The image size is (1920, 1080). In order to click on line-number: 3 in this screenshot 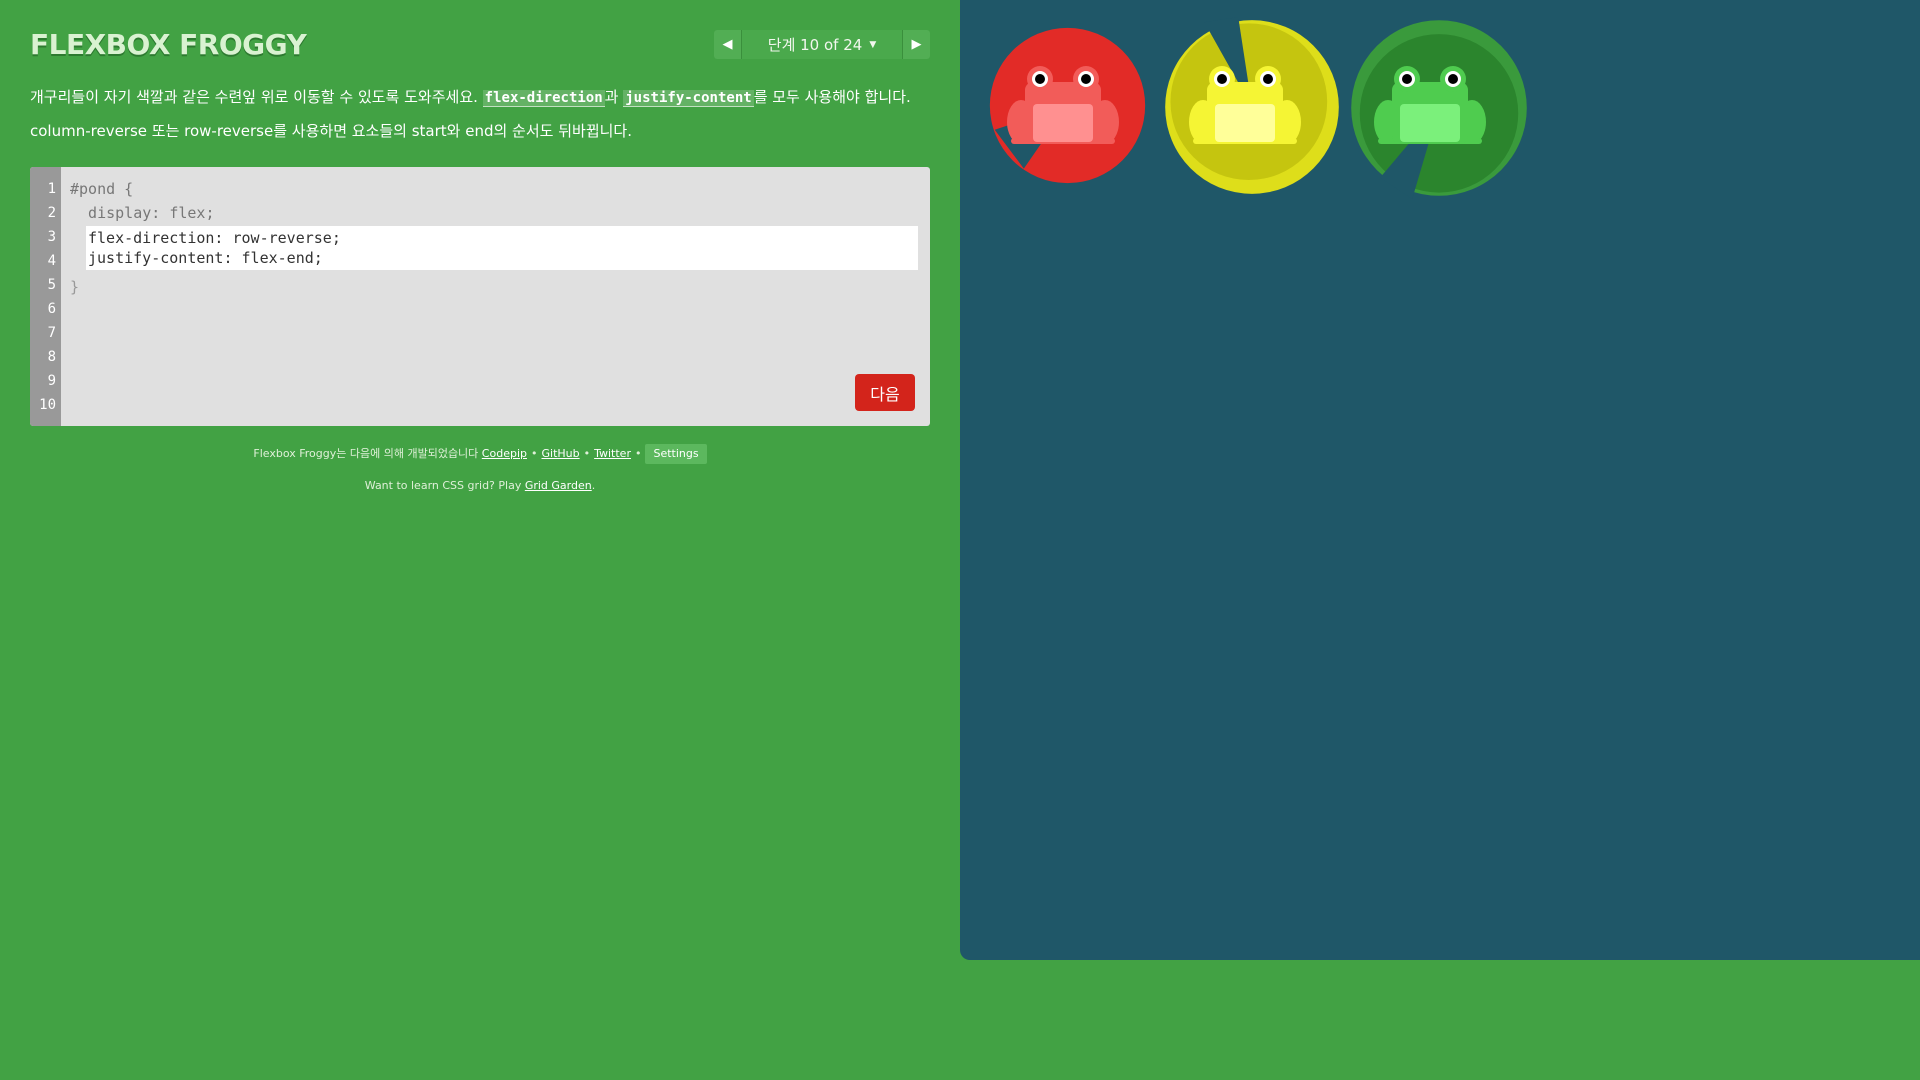, I will do `click(51, 237)`.